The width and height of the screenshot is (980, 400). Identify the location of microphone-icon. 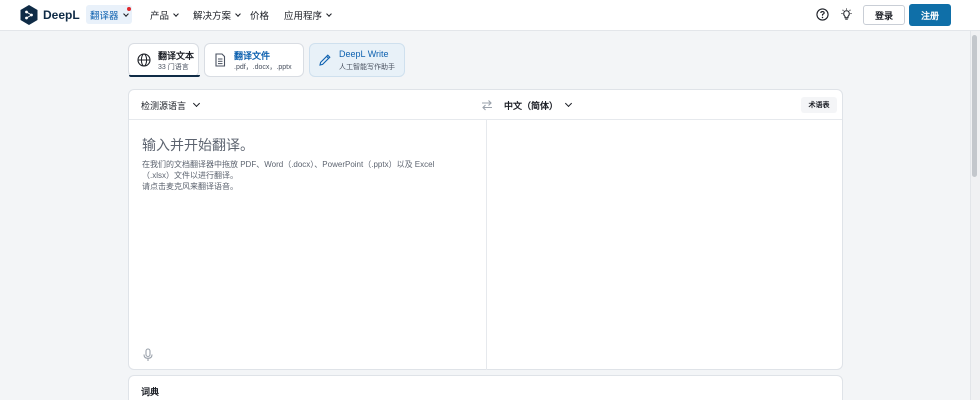
(148, 355).